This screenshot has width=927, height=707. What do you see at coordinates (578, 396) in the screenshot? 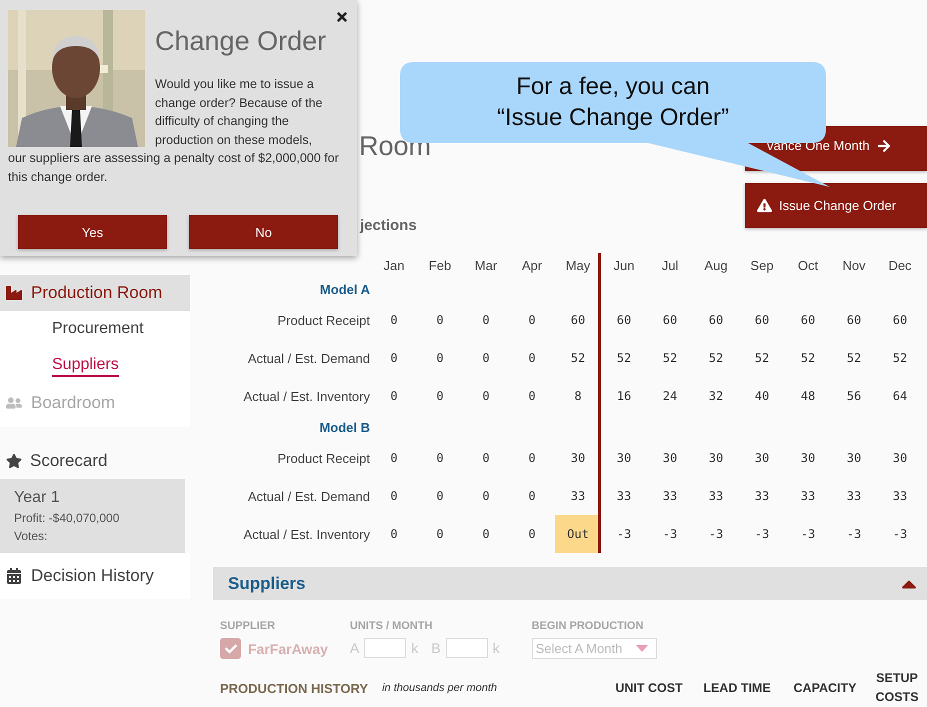
I see `table-cell: 8` at bounding box center [578, 396].